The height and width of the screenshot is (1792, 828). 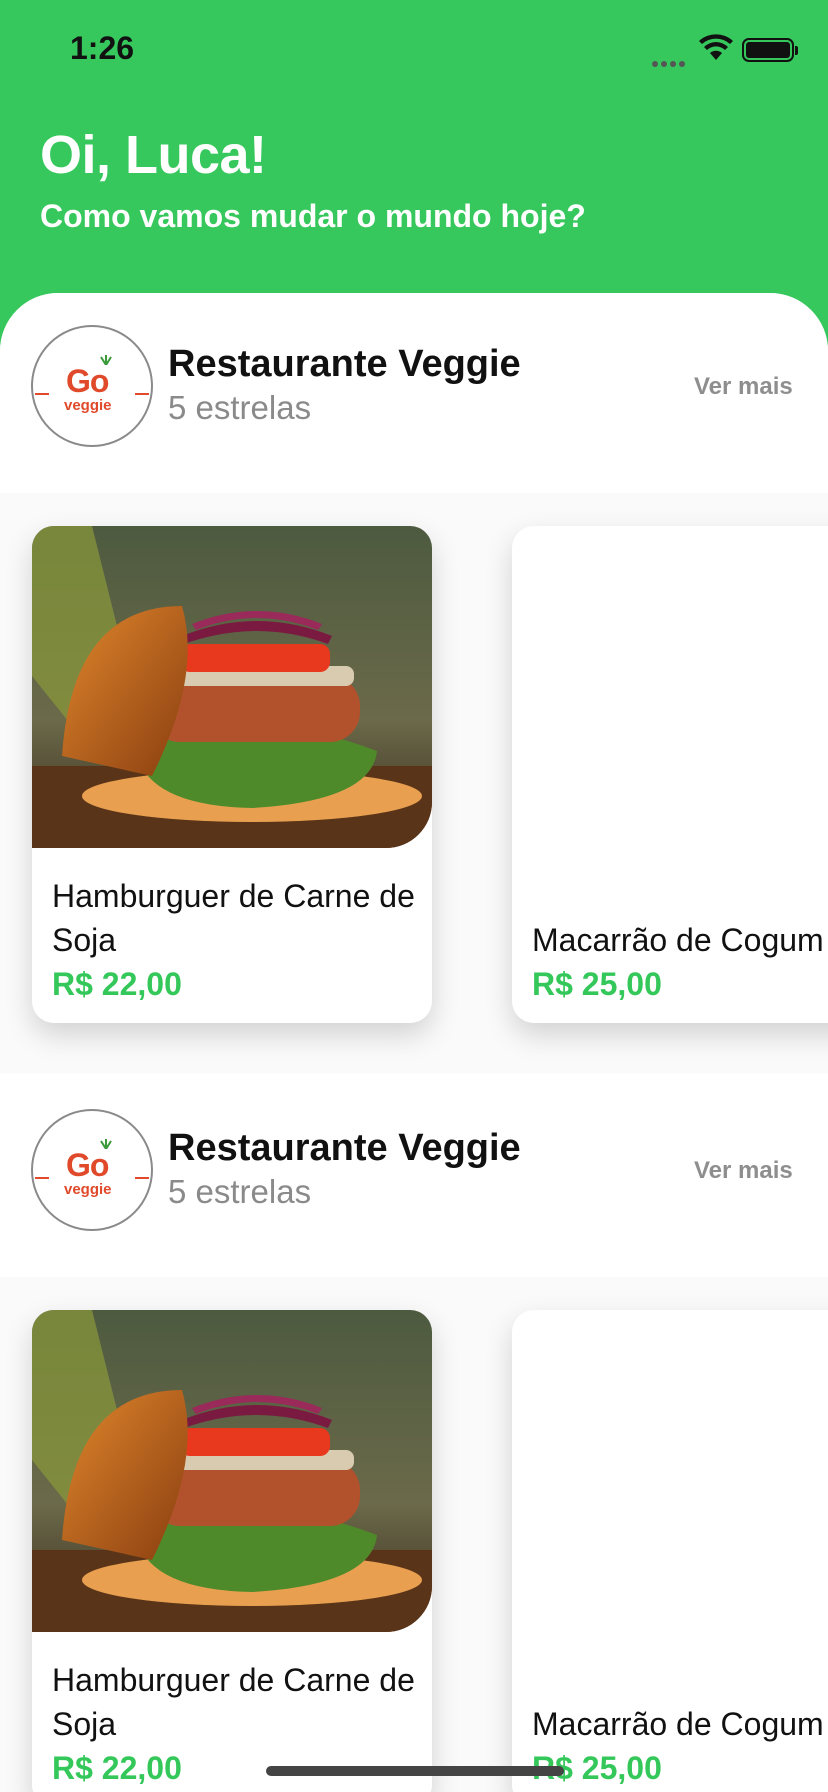 I want to click on home-indicator, so click(x=415, y=1771).